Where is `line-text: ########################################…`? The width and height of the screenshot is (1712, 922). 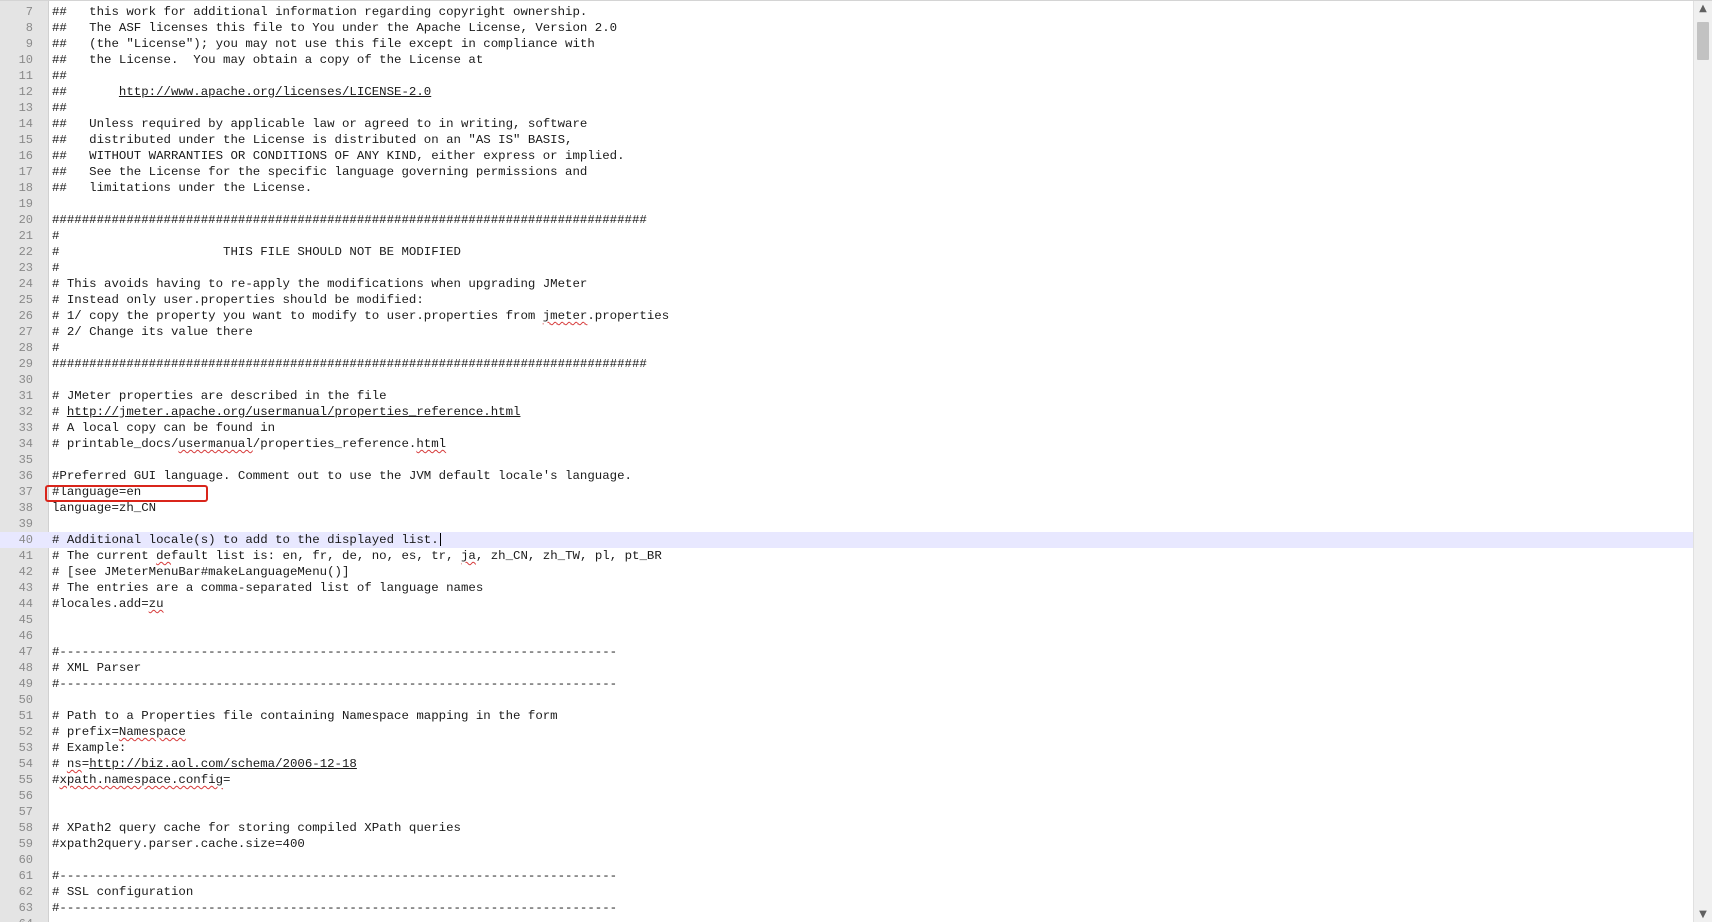
line-text: ########################################… is located at coordinates (349, 220).